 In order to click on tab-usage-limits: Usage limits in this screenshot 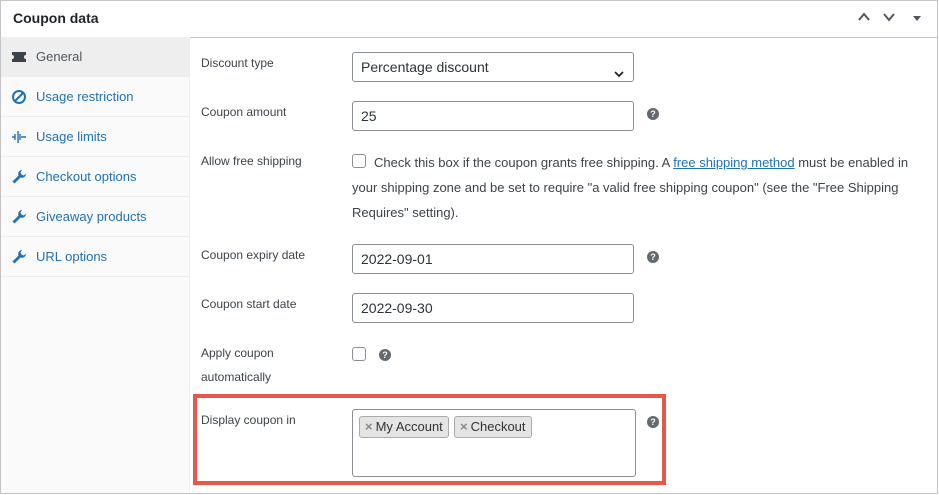, I will do `click(95, 137)`.